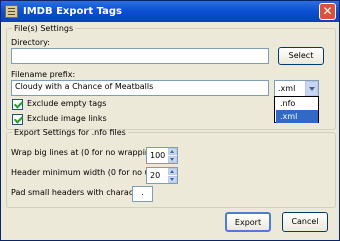  What do you see at coordinates (301, 56) in the screenshot?
I see `select-directory-button: Select` at bounding box center [301, 56].